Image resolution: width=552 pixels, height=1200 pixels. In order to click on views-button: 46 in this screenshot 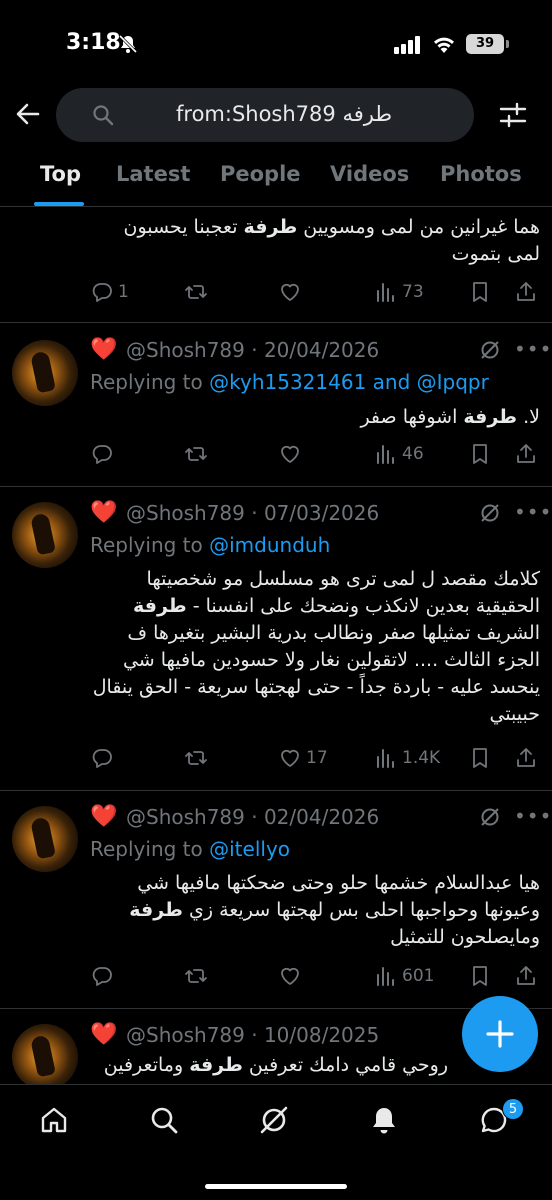, I will do `click(399, 455)`.